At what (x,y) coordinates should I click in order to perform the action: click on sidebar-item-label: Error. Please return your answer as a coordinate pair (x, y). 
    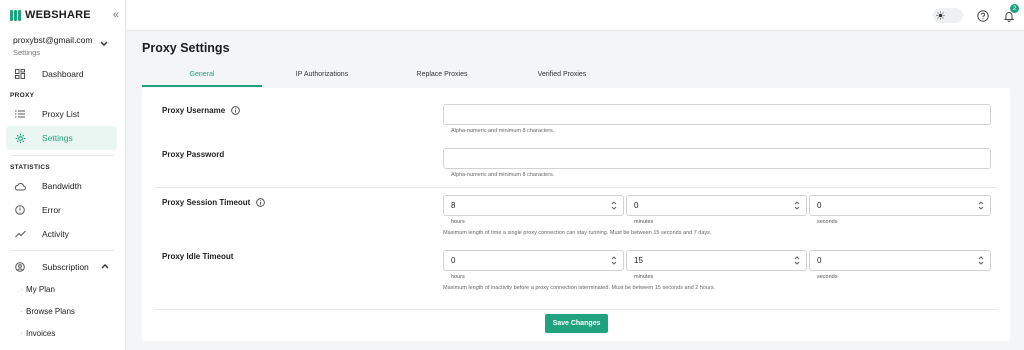
    Looking at the image, I should click on (51, 210).